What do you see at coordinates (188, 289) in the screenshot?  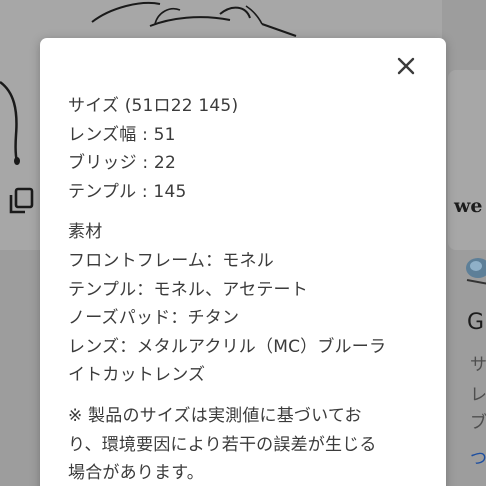 I see `temple-material: テンプル：モネル、アセテート` at bounding box center [188, 289].